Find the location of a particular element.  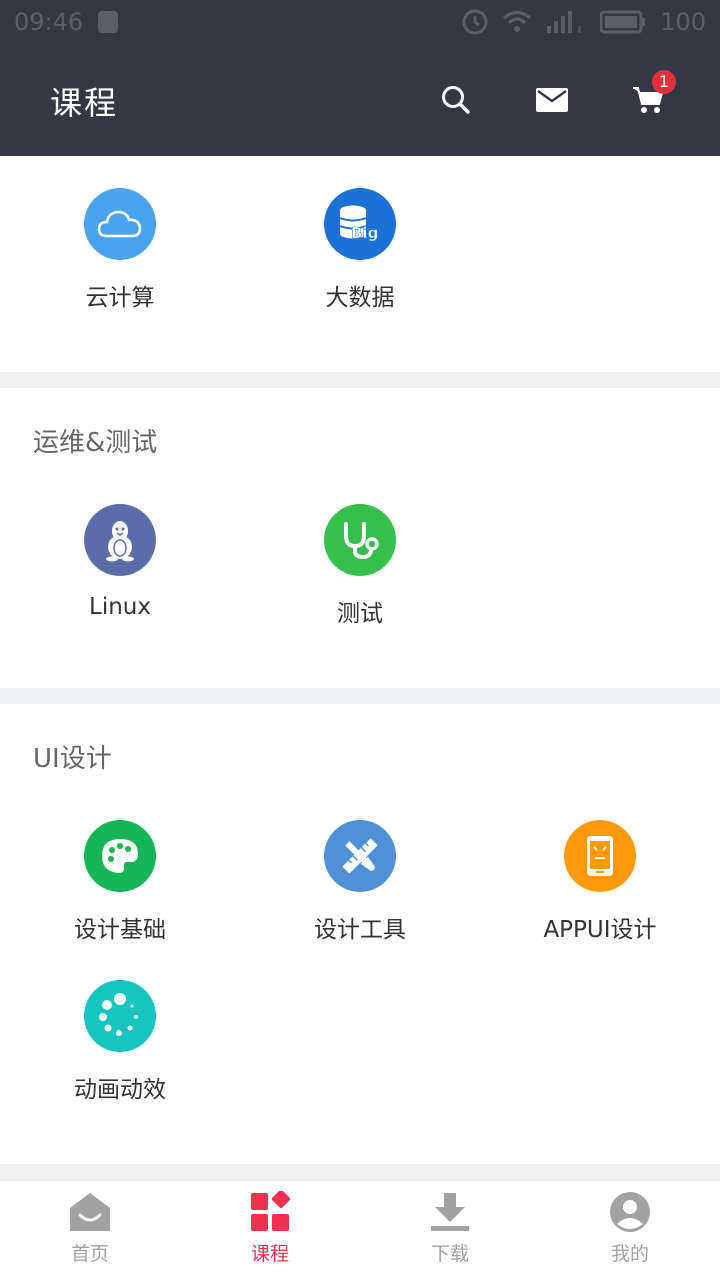

course-label: APPUI设计 is located at coordinates (600, 930).